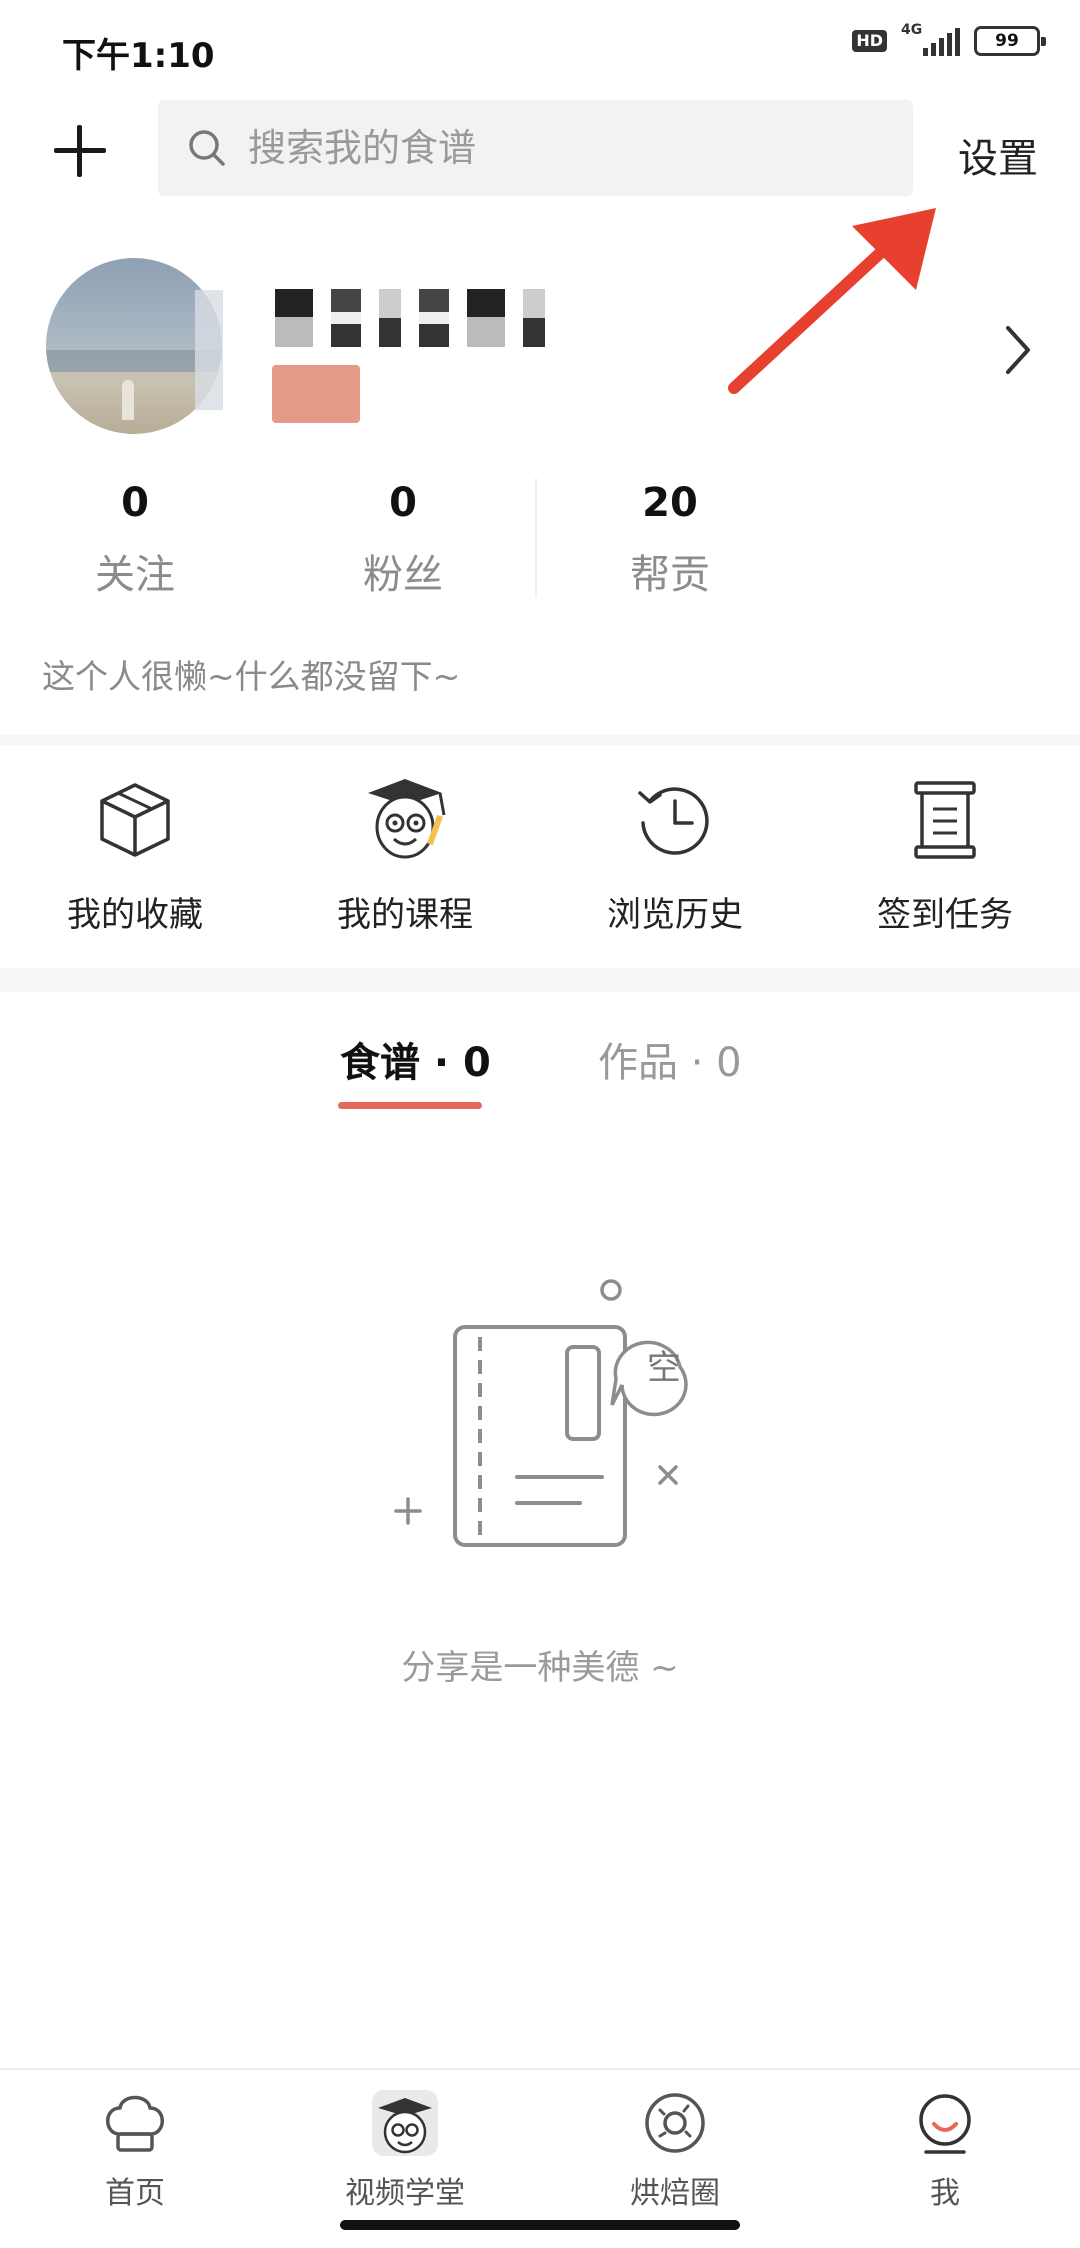 The width and height of the screenshot is (1080, 2248). I want to click on stat-label: 粉丝, so click(403, 575).